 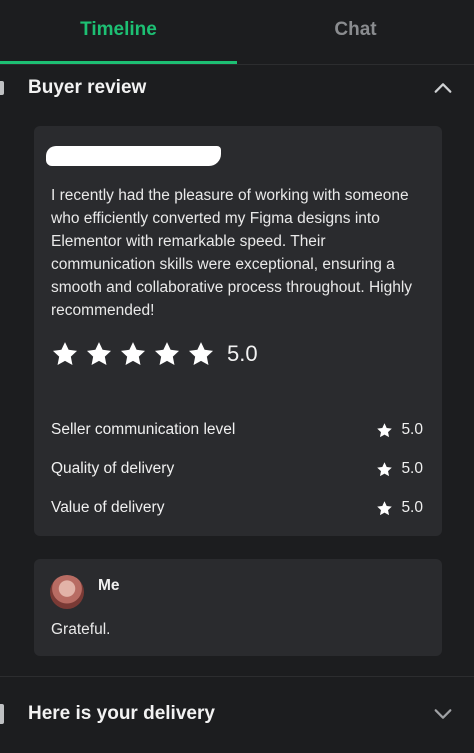 What do you see at coordinates (443, 88) in the screenshot?
I see `chevron-up-icon` at bounding box center [443, 88].